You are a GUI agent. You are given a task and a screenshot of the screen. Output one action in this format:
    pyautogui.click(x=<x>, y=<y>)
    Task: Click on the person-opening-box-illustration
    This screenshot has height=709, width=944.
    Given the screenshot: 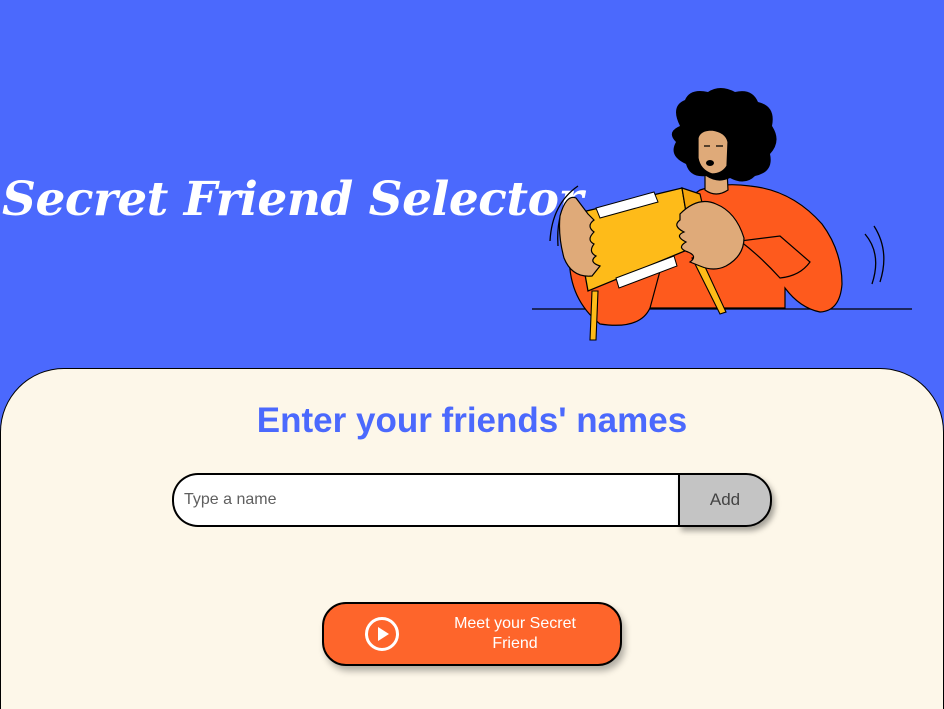 What is the action you would take?
    pyautogui.click(x=722, y=214)
    